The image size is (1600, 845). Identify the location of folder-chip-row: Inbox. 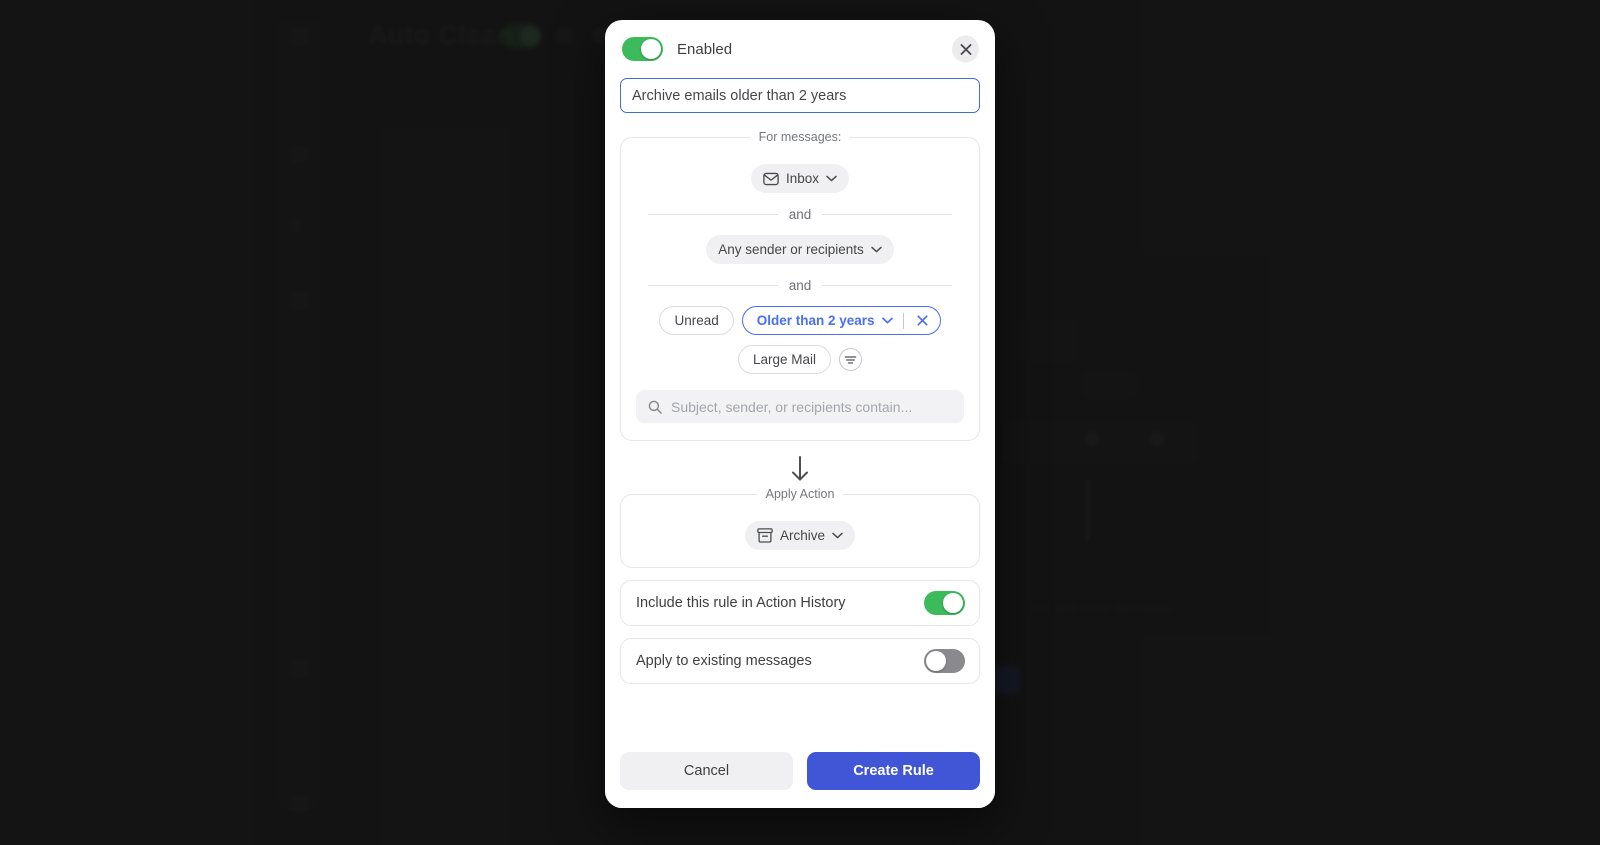
(800, 178).